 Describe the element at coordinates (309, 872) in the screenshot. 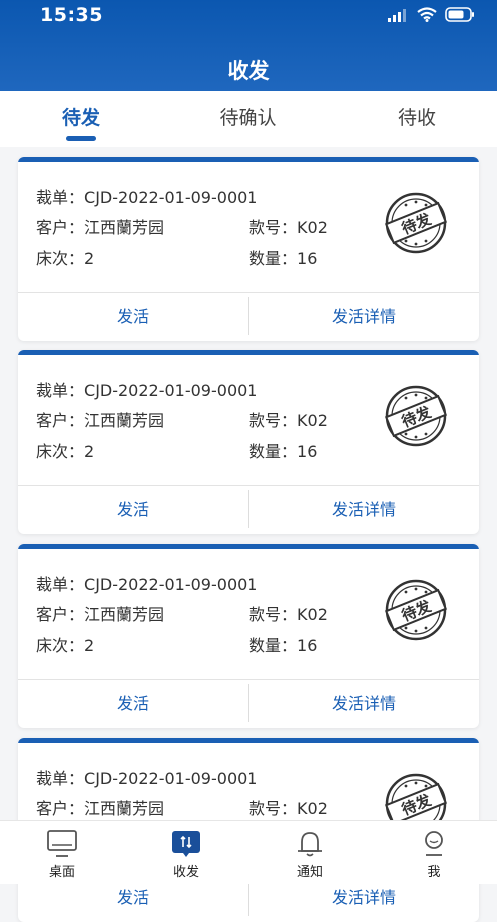

I see `nav-label: 通知` at that location.